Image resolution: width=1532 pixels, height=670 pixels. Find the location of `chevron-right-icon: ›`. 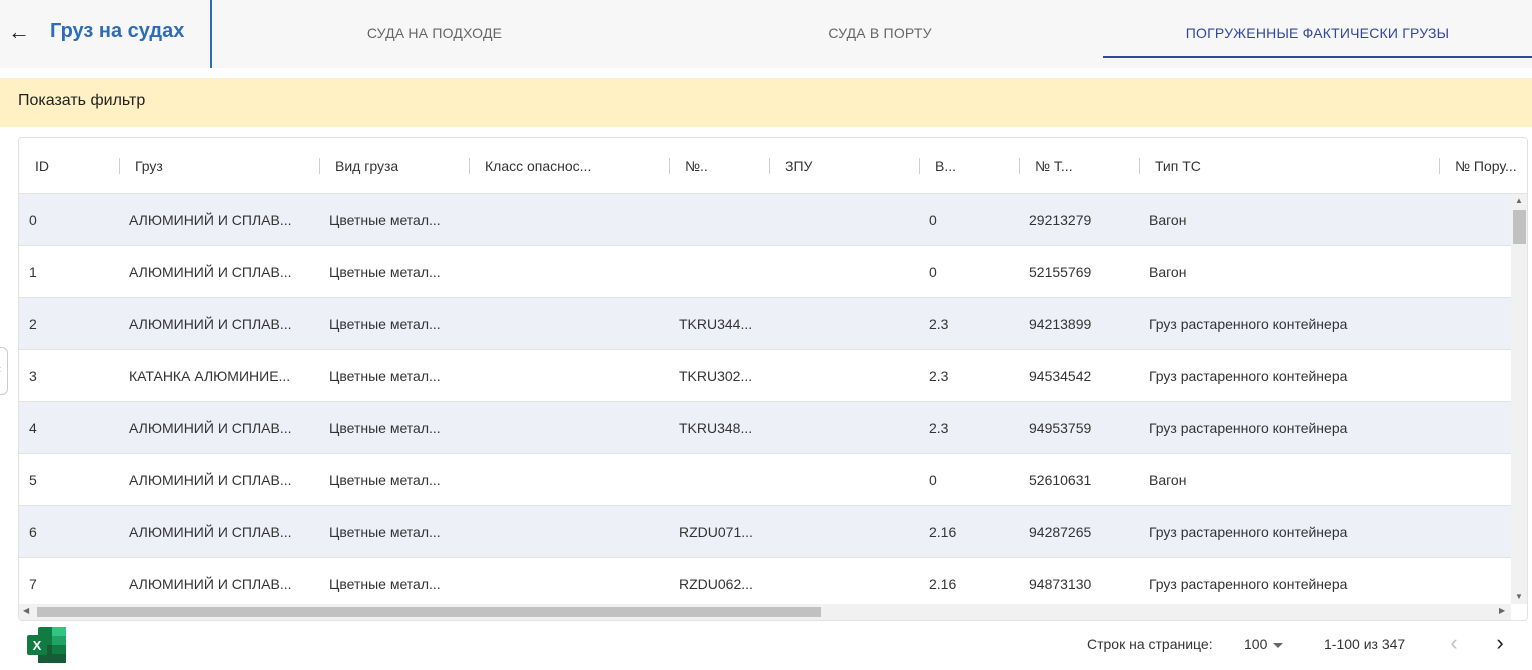

chevron-right-icon: › is located at coordinates (1500, 644).